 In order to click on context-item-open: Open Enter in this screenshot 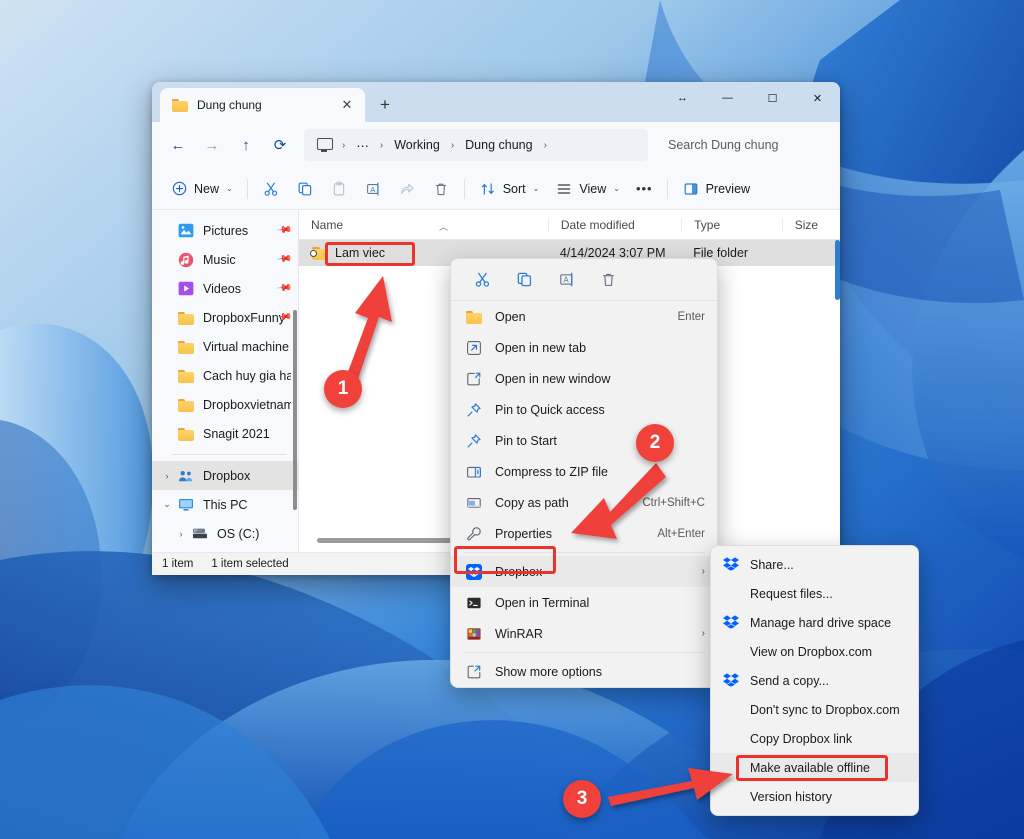, I will do `click(584, 316)`.